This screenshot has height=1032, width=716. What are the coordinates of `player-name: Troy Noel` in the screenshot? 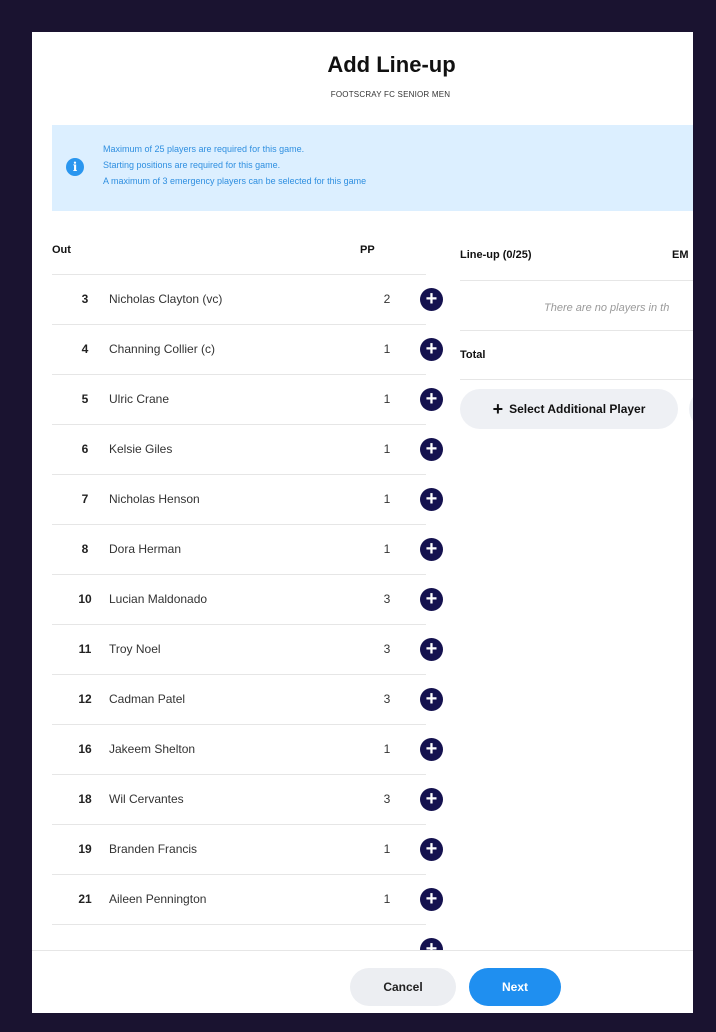 It's located at (135, 649).